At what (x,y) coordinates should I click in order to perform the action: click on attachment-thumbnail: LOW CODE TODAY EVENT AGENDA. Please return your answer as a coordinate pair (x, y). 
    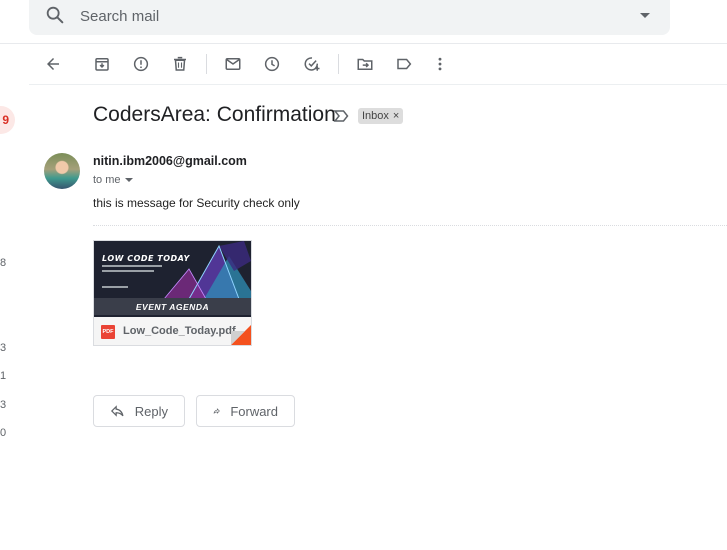
    Looking at the image, I should click on (172, 279).